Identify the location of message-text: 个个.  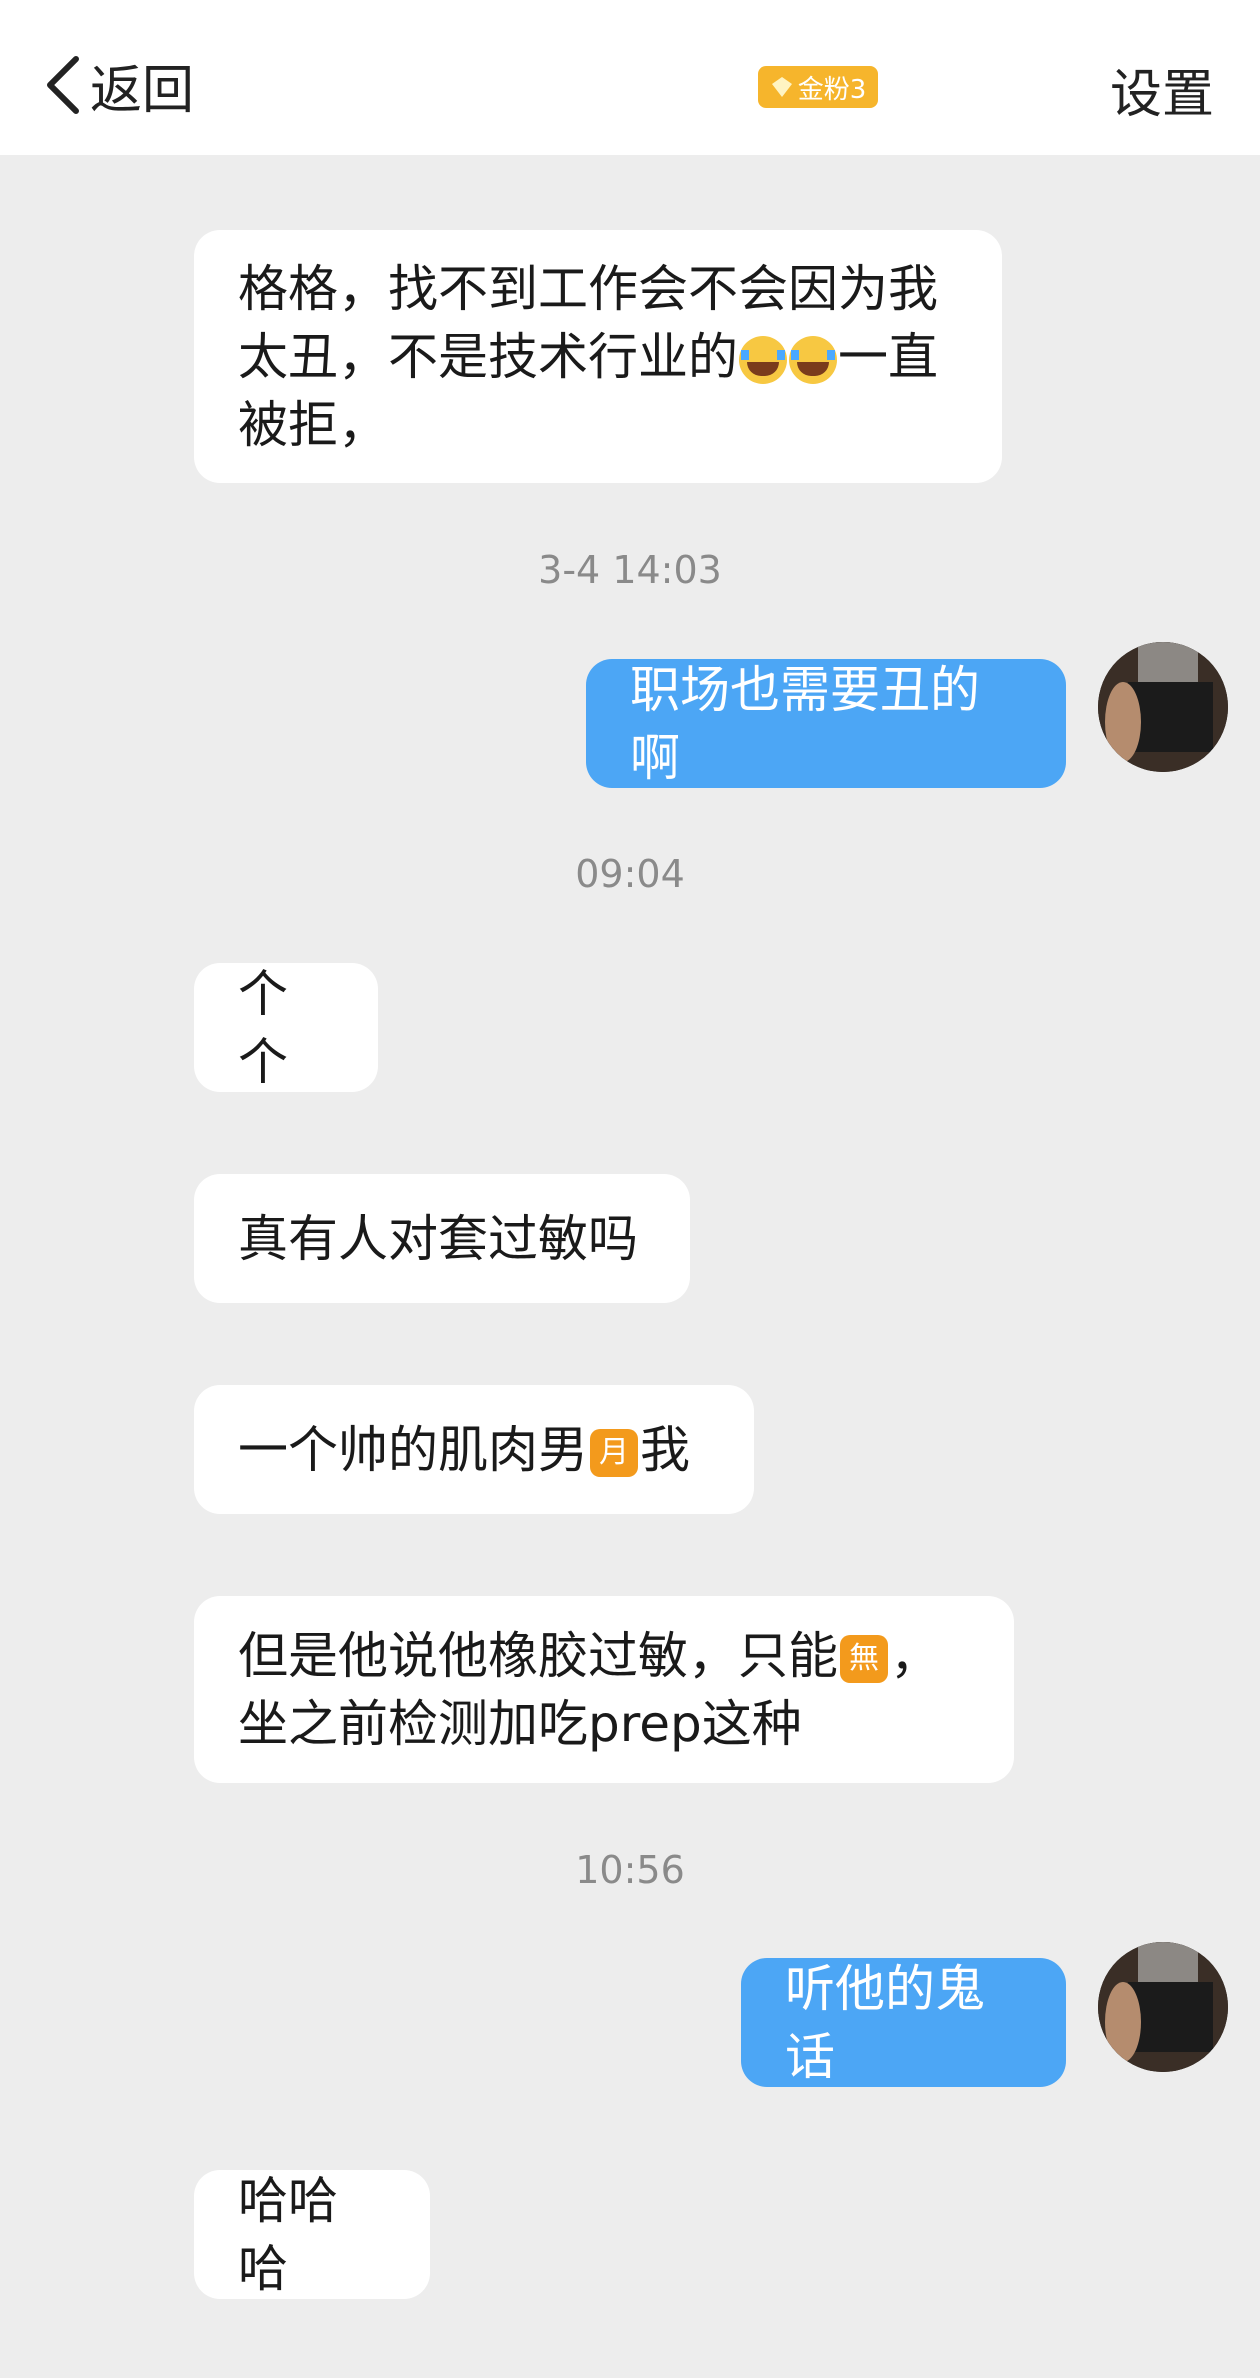
(263, 1027).